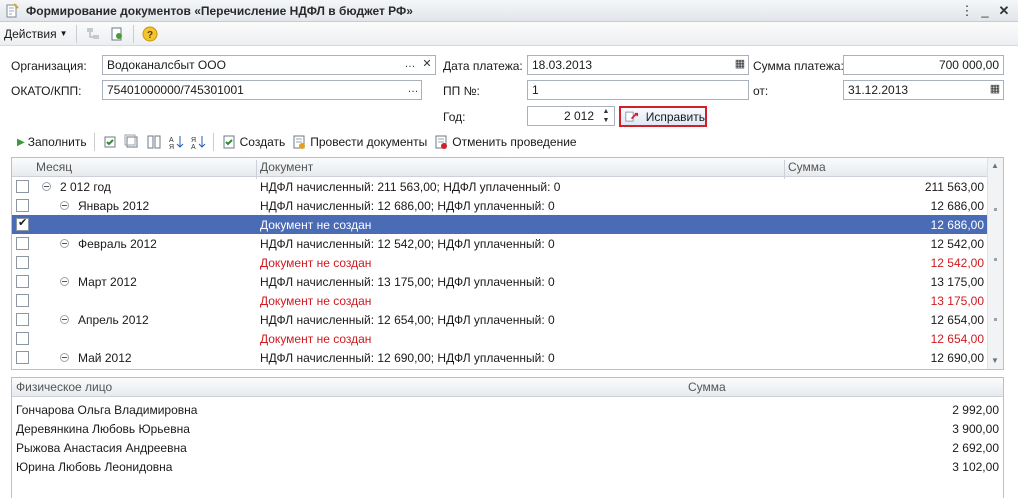  Describe the element at coordinates (316, 263) in the screenshot. I see `document-cell: Документ не создан` at that location.